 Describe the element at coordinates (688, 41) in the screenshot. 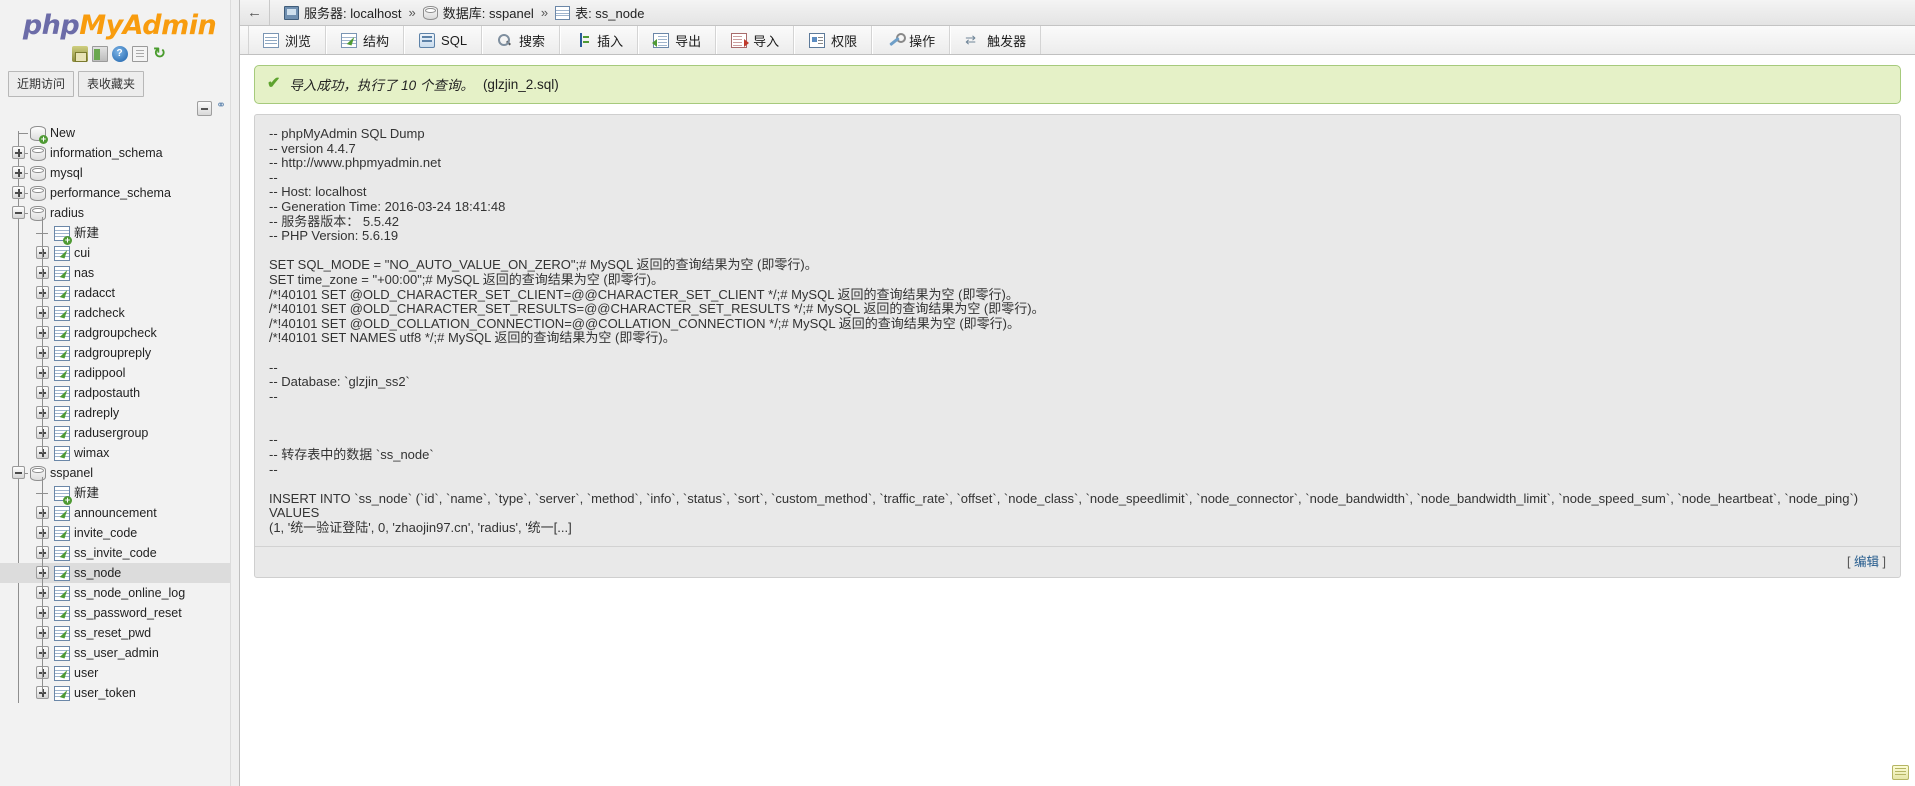

I see `tab-export-label: 导出` at that location.